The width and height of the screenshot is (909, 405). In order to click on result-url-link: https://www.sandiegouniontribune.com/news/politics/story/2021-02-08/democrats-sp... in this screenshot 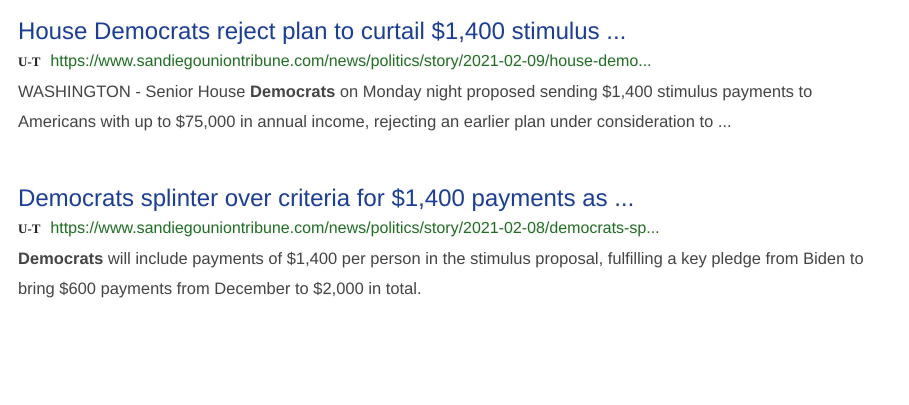, I will do `click(355, 229)`.